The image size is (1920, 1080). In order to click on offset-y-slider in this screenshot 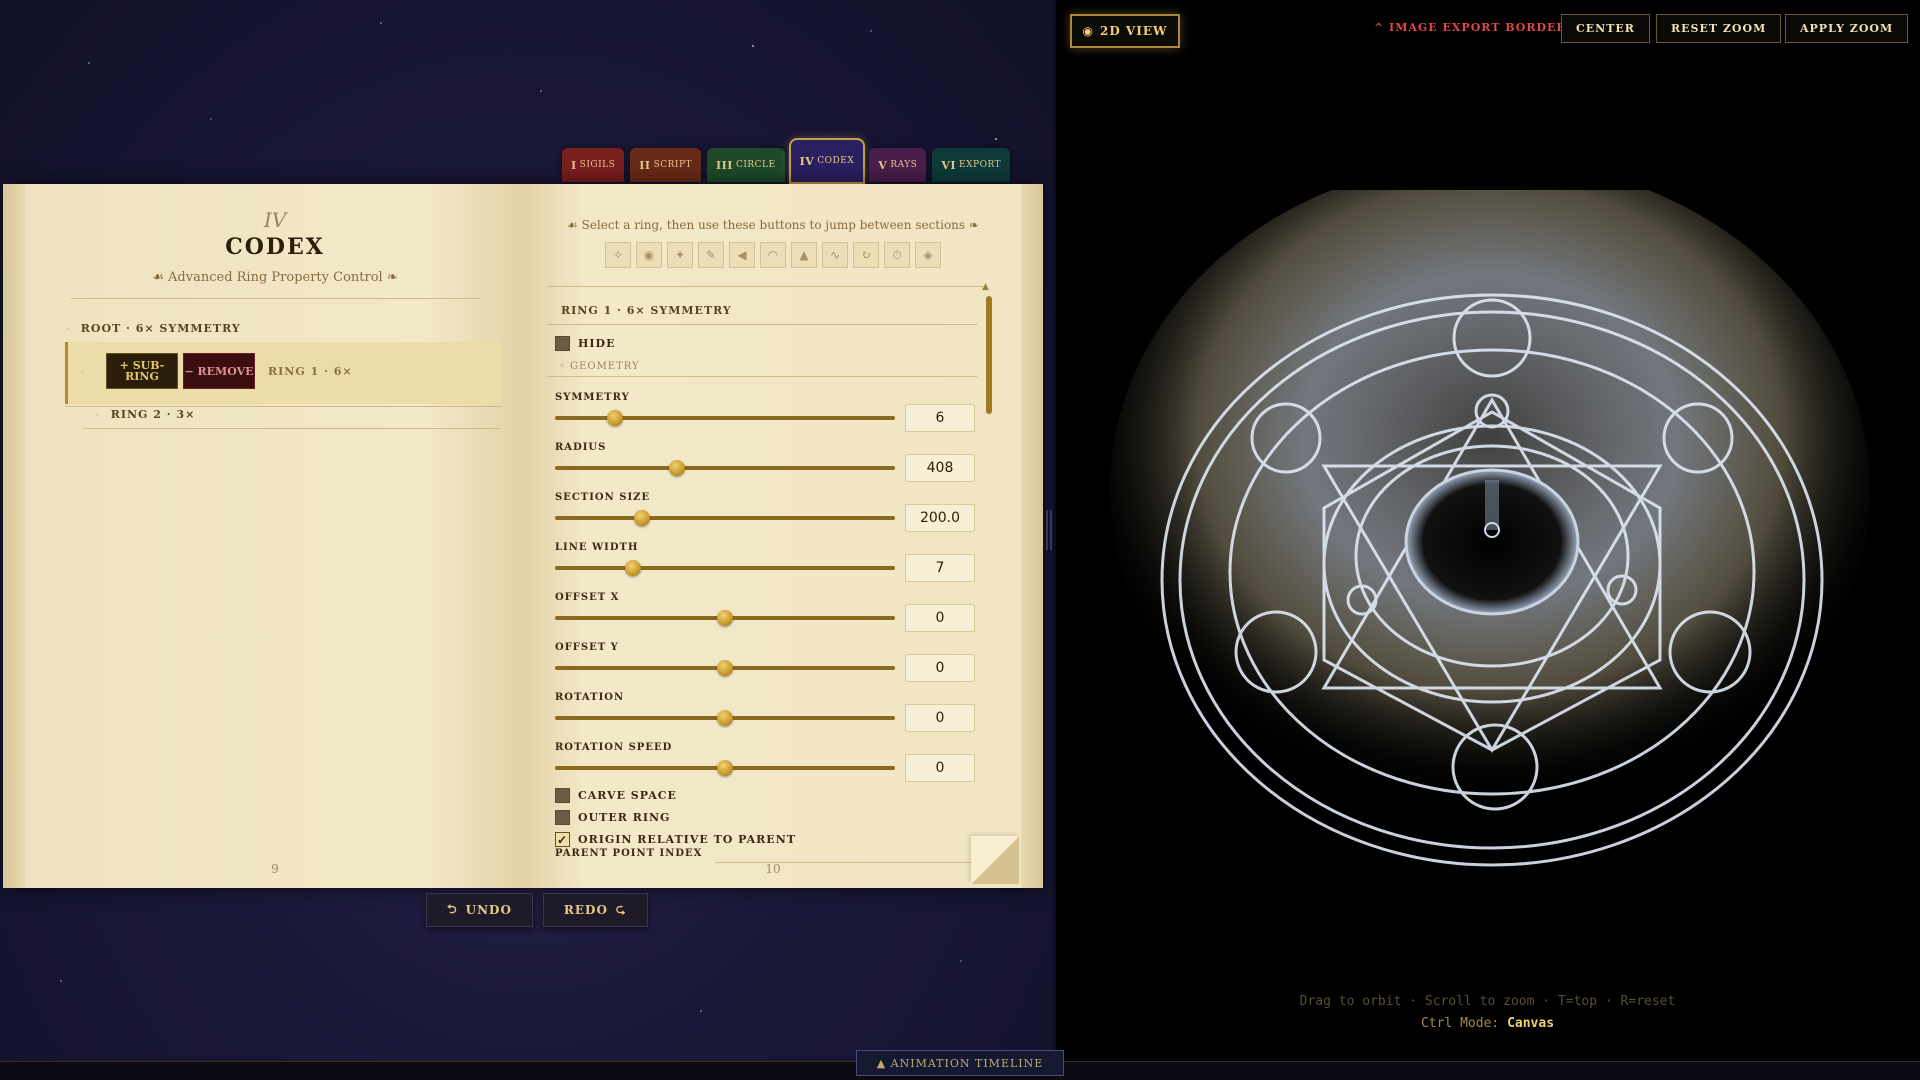, I will do `click(725, 668)`.